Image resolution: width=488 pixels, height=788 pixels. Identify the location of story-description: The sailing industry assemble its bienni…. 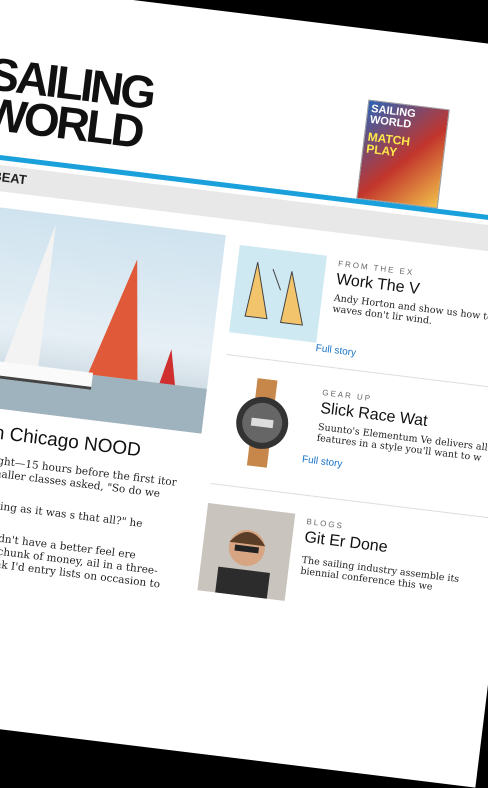
(379, 573).